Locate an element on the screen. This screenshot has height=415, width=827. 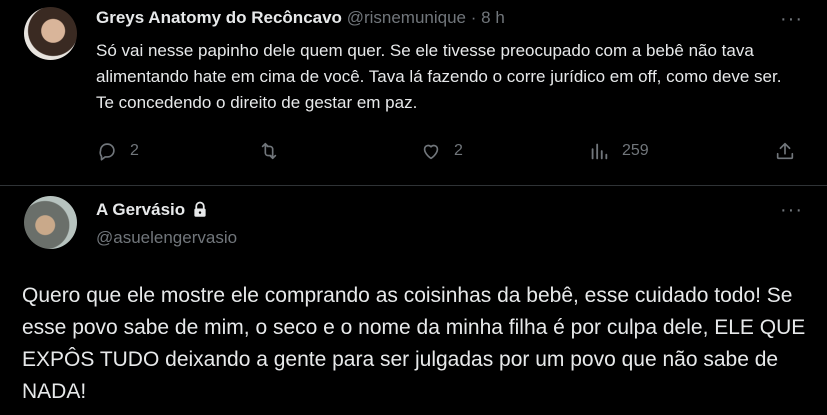
tweet-actions: 2 2 259 is located at coordinates (451, 151).